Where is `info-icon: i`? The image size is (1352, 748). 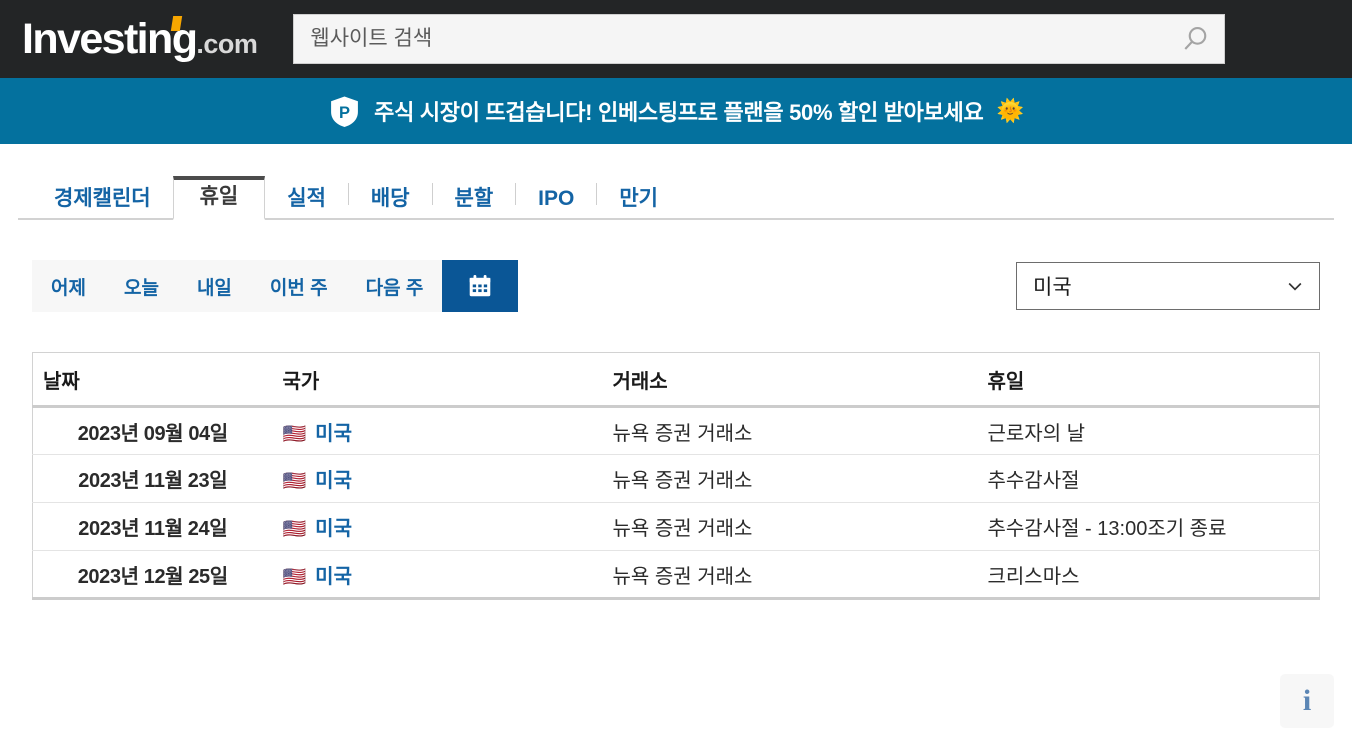
info-icon: i is located at coordinates (1307, 700).